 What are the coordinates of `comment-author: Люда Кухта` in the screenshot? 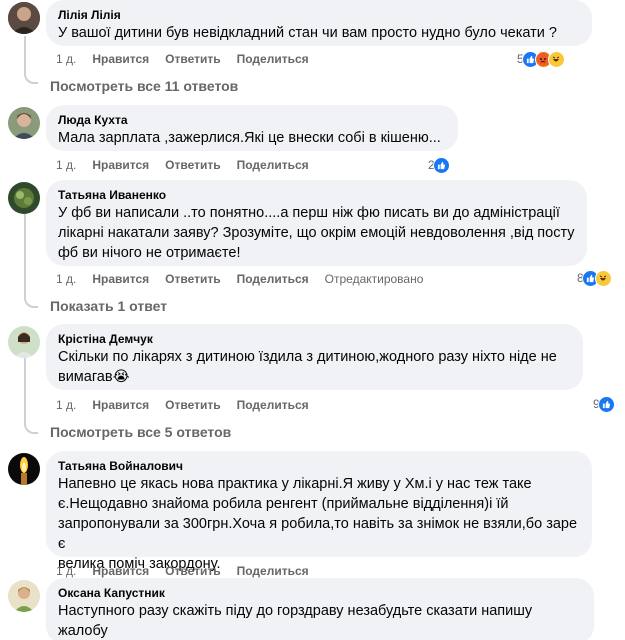 It's located at (252, 120).